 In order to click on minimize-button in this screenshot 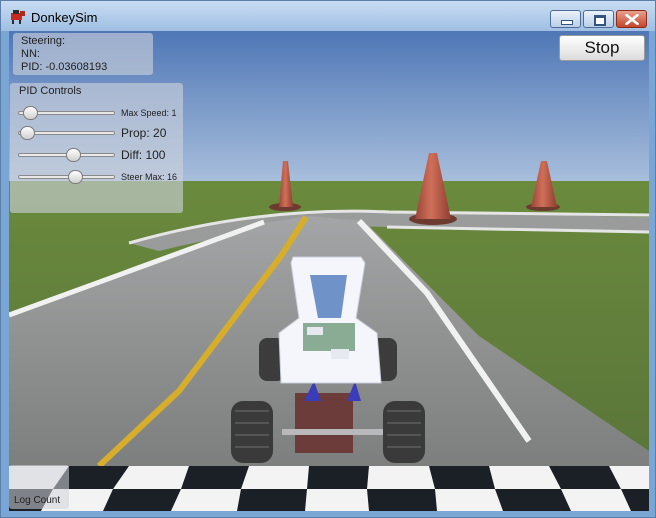, I will do `click(565, 19)`.